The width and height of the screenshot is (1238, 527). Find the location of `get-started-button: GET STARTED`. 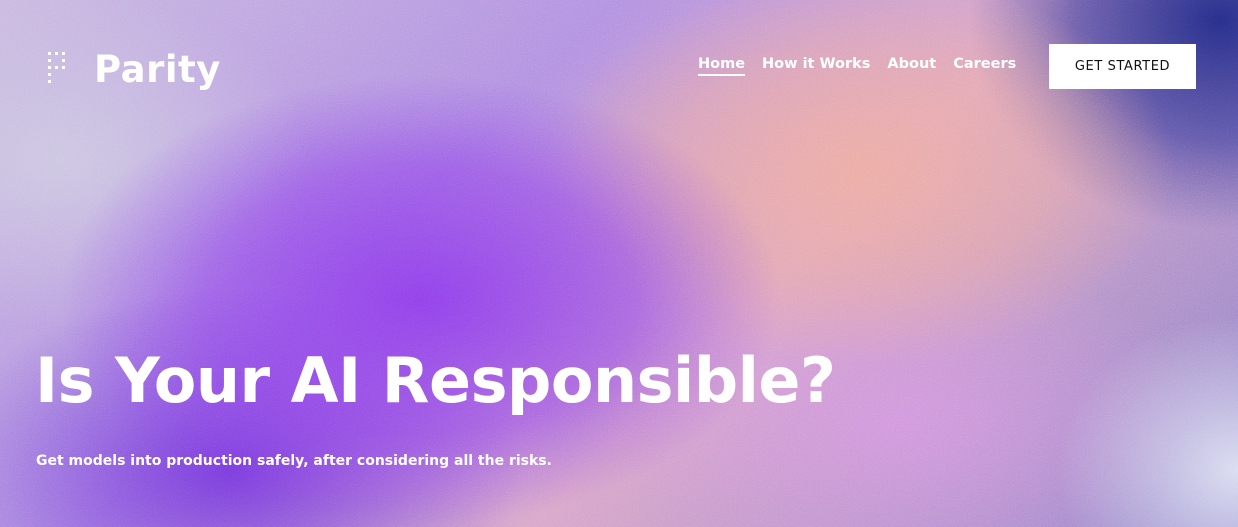

get-started-button: GET STARTED is located at coordinates (1122, 66).